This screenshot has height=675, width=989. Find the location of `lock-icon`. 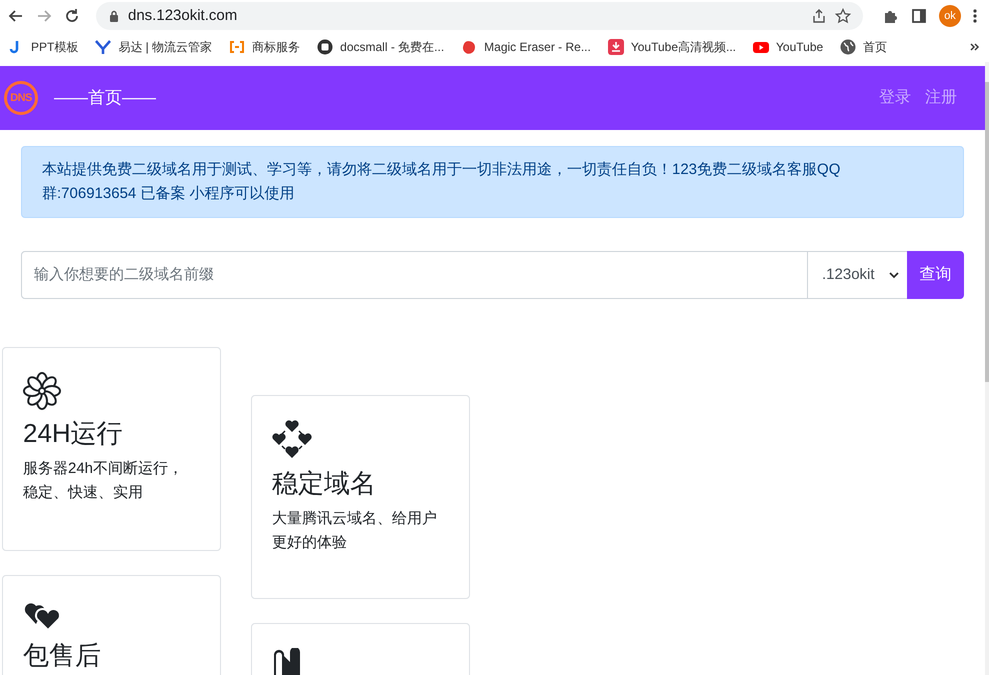

lock-icon is located at coordinates (114, 16).